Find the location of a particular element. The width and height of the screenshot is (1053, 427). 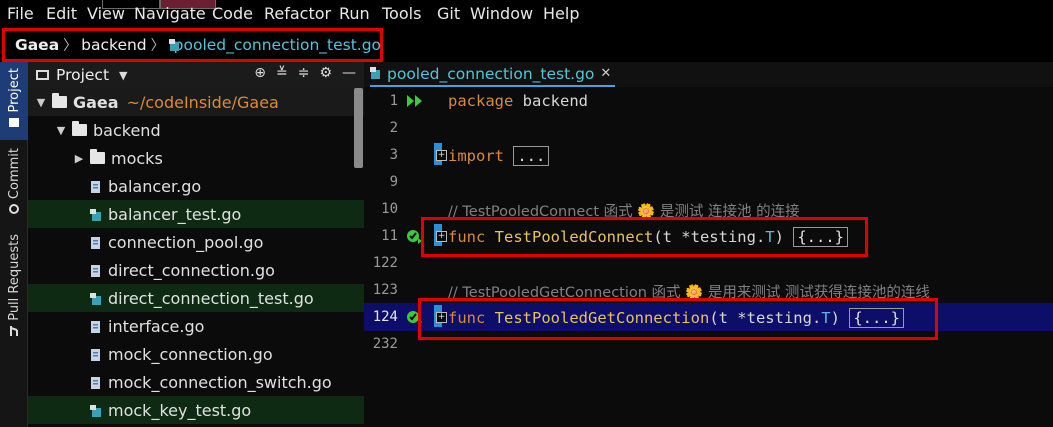

project-view-icon is located at coordinates (42, 75).